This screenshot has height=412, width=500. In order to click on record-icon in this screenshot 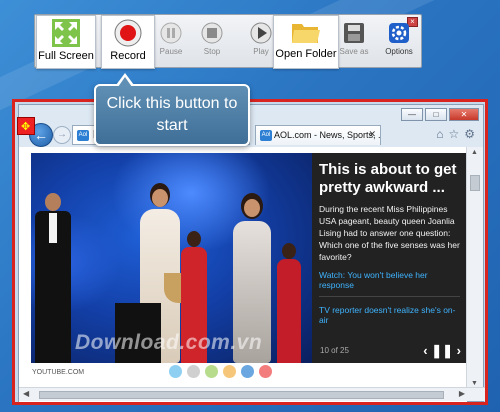, I will do `click(128, 33)`.